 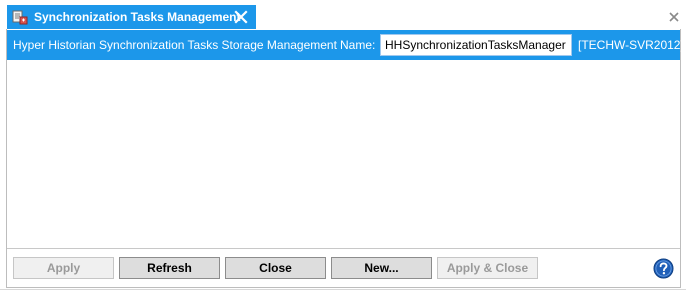 What do you see at coordinates (487, 268) in the screenshot?
I see `apply-close-button: Apply & Close` at bounding box center [487, 268].